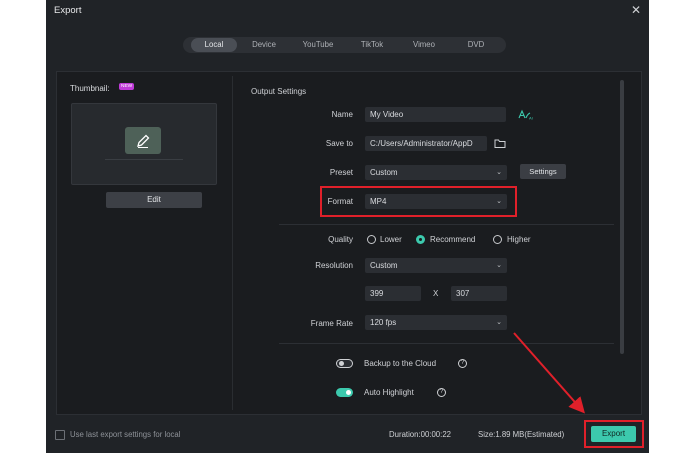 Image resolution: width=700 pixels, height=453 pixels. What do you see at coordinates (279, 91) in the screenshot?
I see `output-settings-title: Output Settings` at bounding box center [279, 91].